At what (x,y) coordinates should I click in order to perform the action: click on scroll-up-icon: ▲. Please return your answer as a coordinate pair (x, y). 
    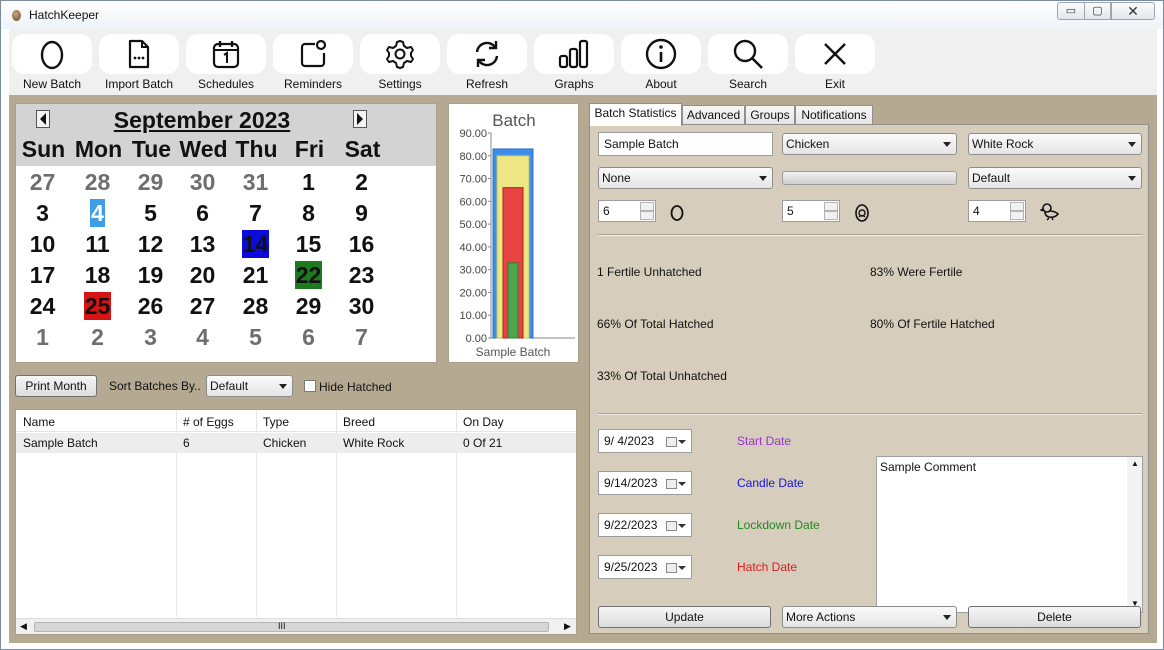
    Looking at the image, I should click on (1135, 463).